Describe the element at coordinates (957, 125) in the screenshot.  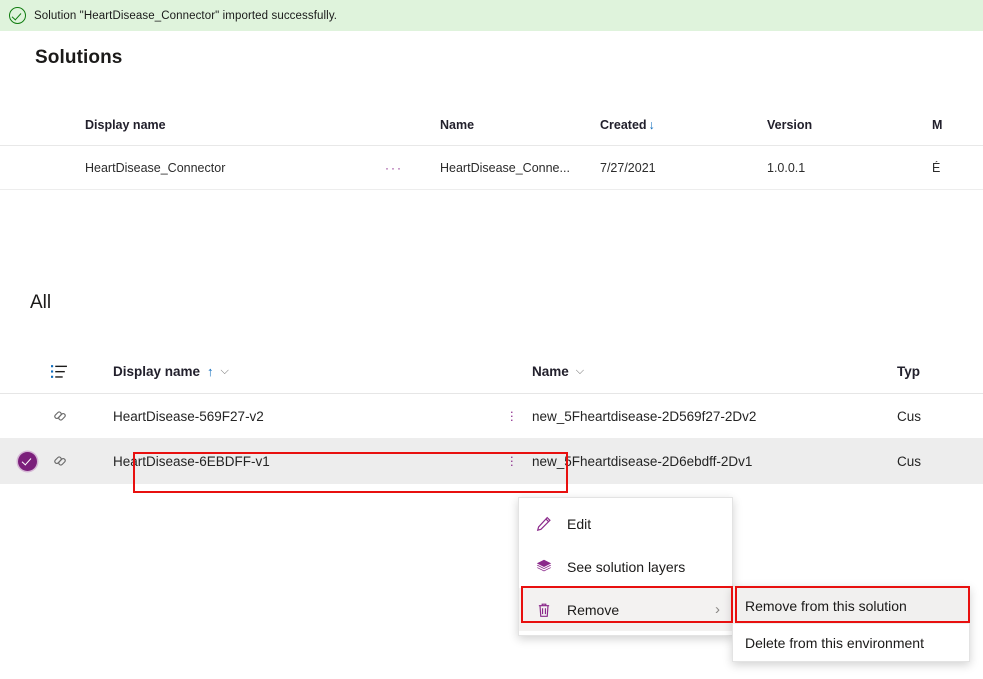
I see `column-header-managed: M` at that location.